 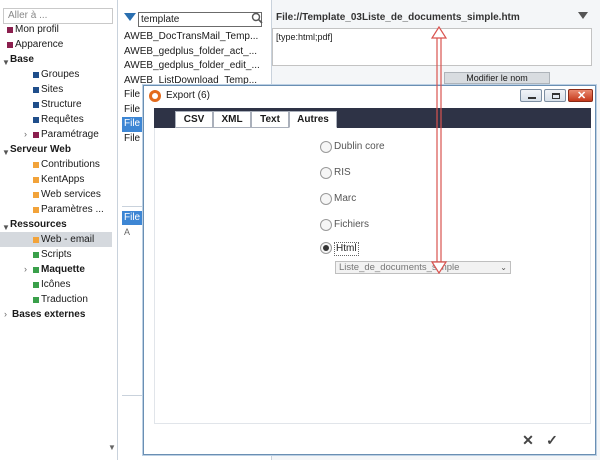 What do you see at coordinates (63, 269) in the screenshot?
I see `nav-item-label: Maquette` at bounding box center [63, 269].